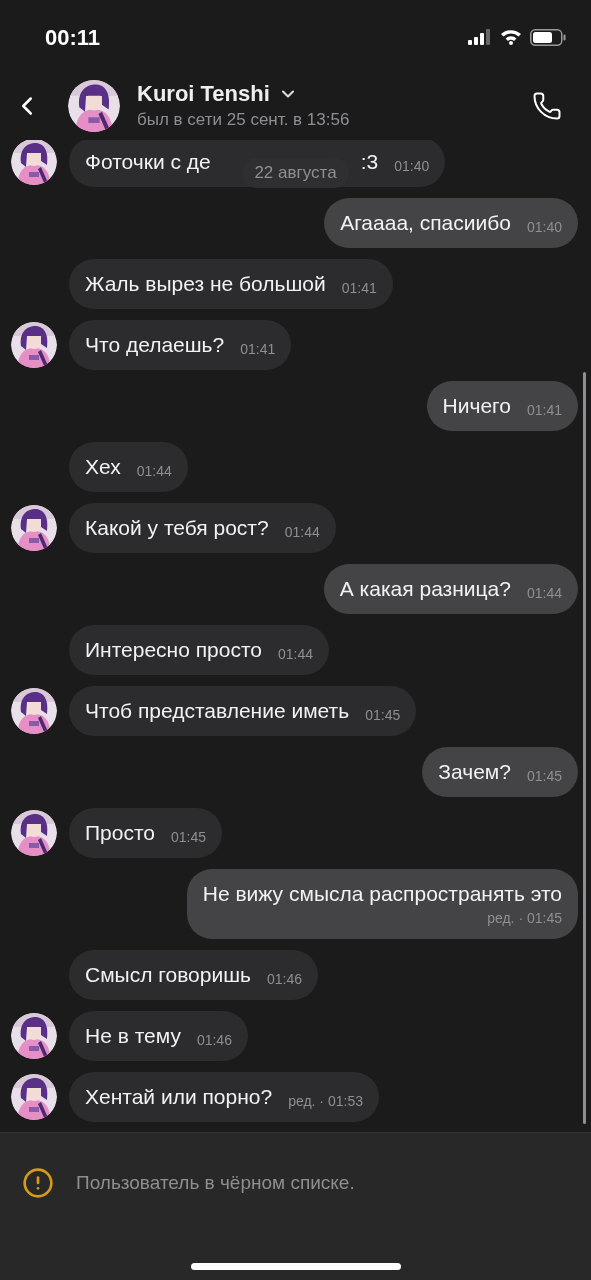 This screenshot has width=591, height=1280. Describe the element at coordinates (480, 37) in the screenshot. I see `signal-icon` at that location.